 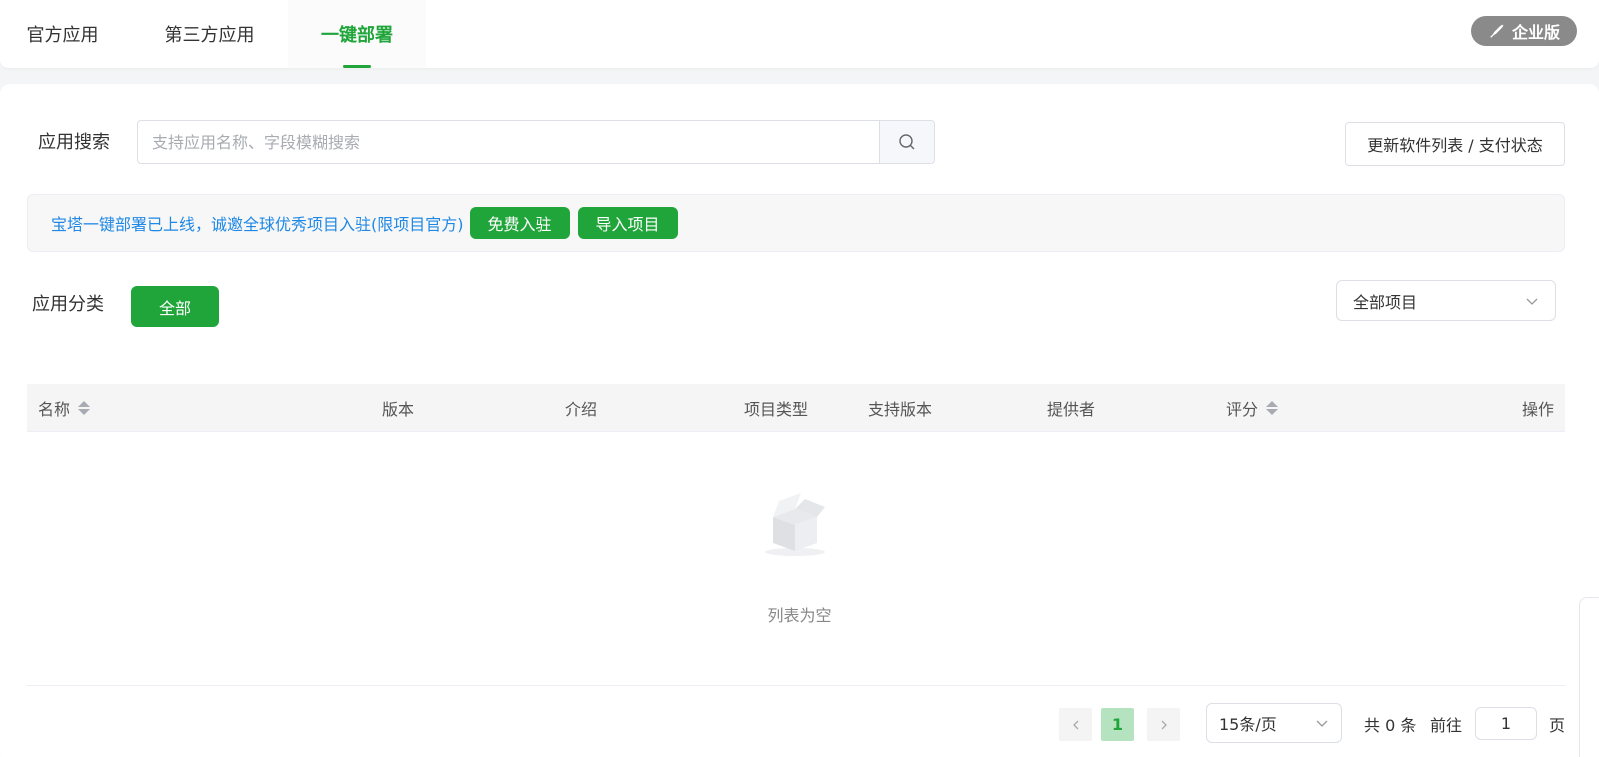 I want to click on column-label: 名称, so click(x=54, y=409).